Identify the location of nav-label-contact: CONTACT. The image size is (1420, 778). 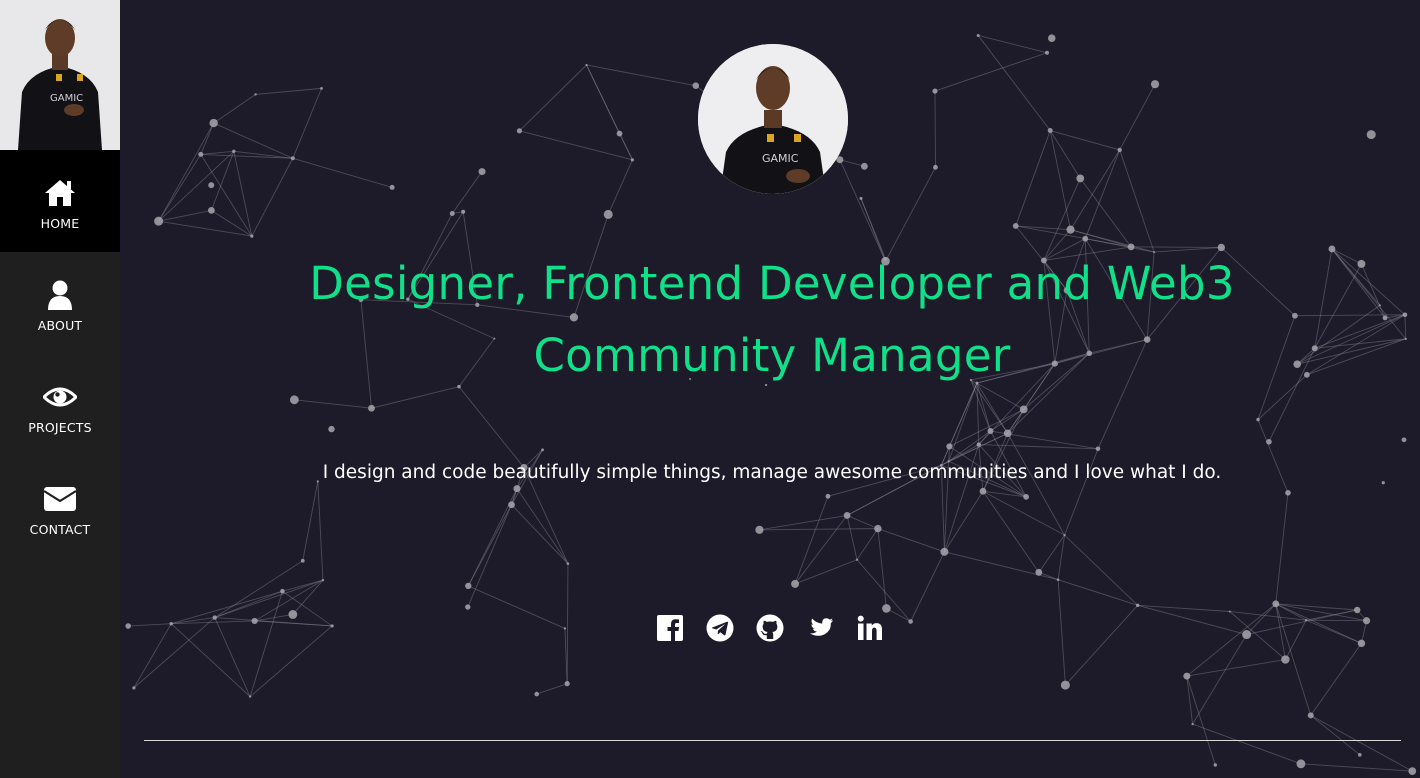
(60, 529).